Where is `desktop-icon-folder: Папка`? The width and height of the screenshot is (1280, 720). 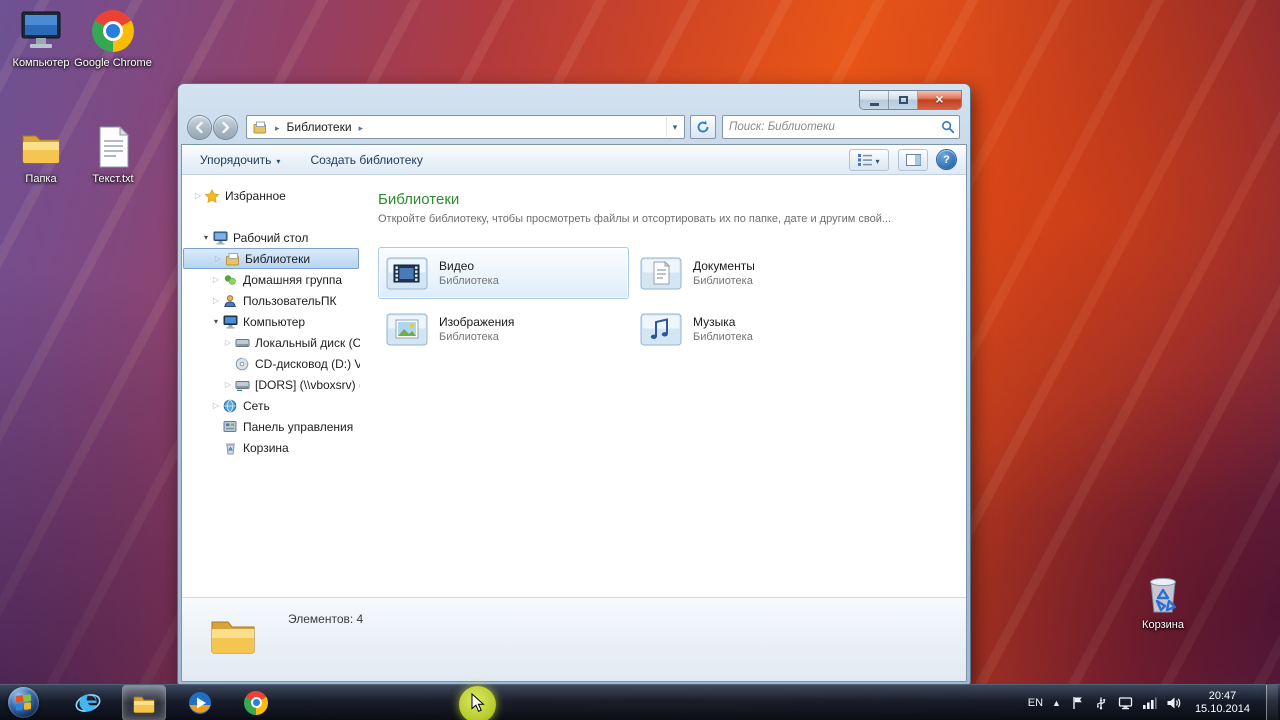
desktop-icon-folder: Папка is located at coordinates (41, 154).